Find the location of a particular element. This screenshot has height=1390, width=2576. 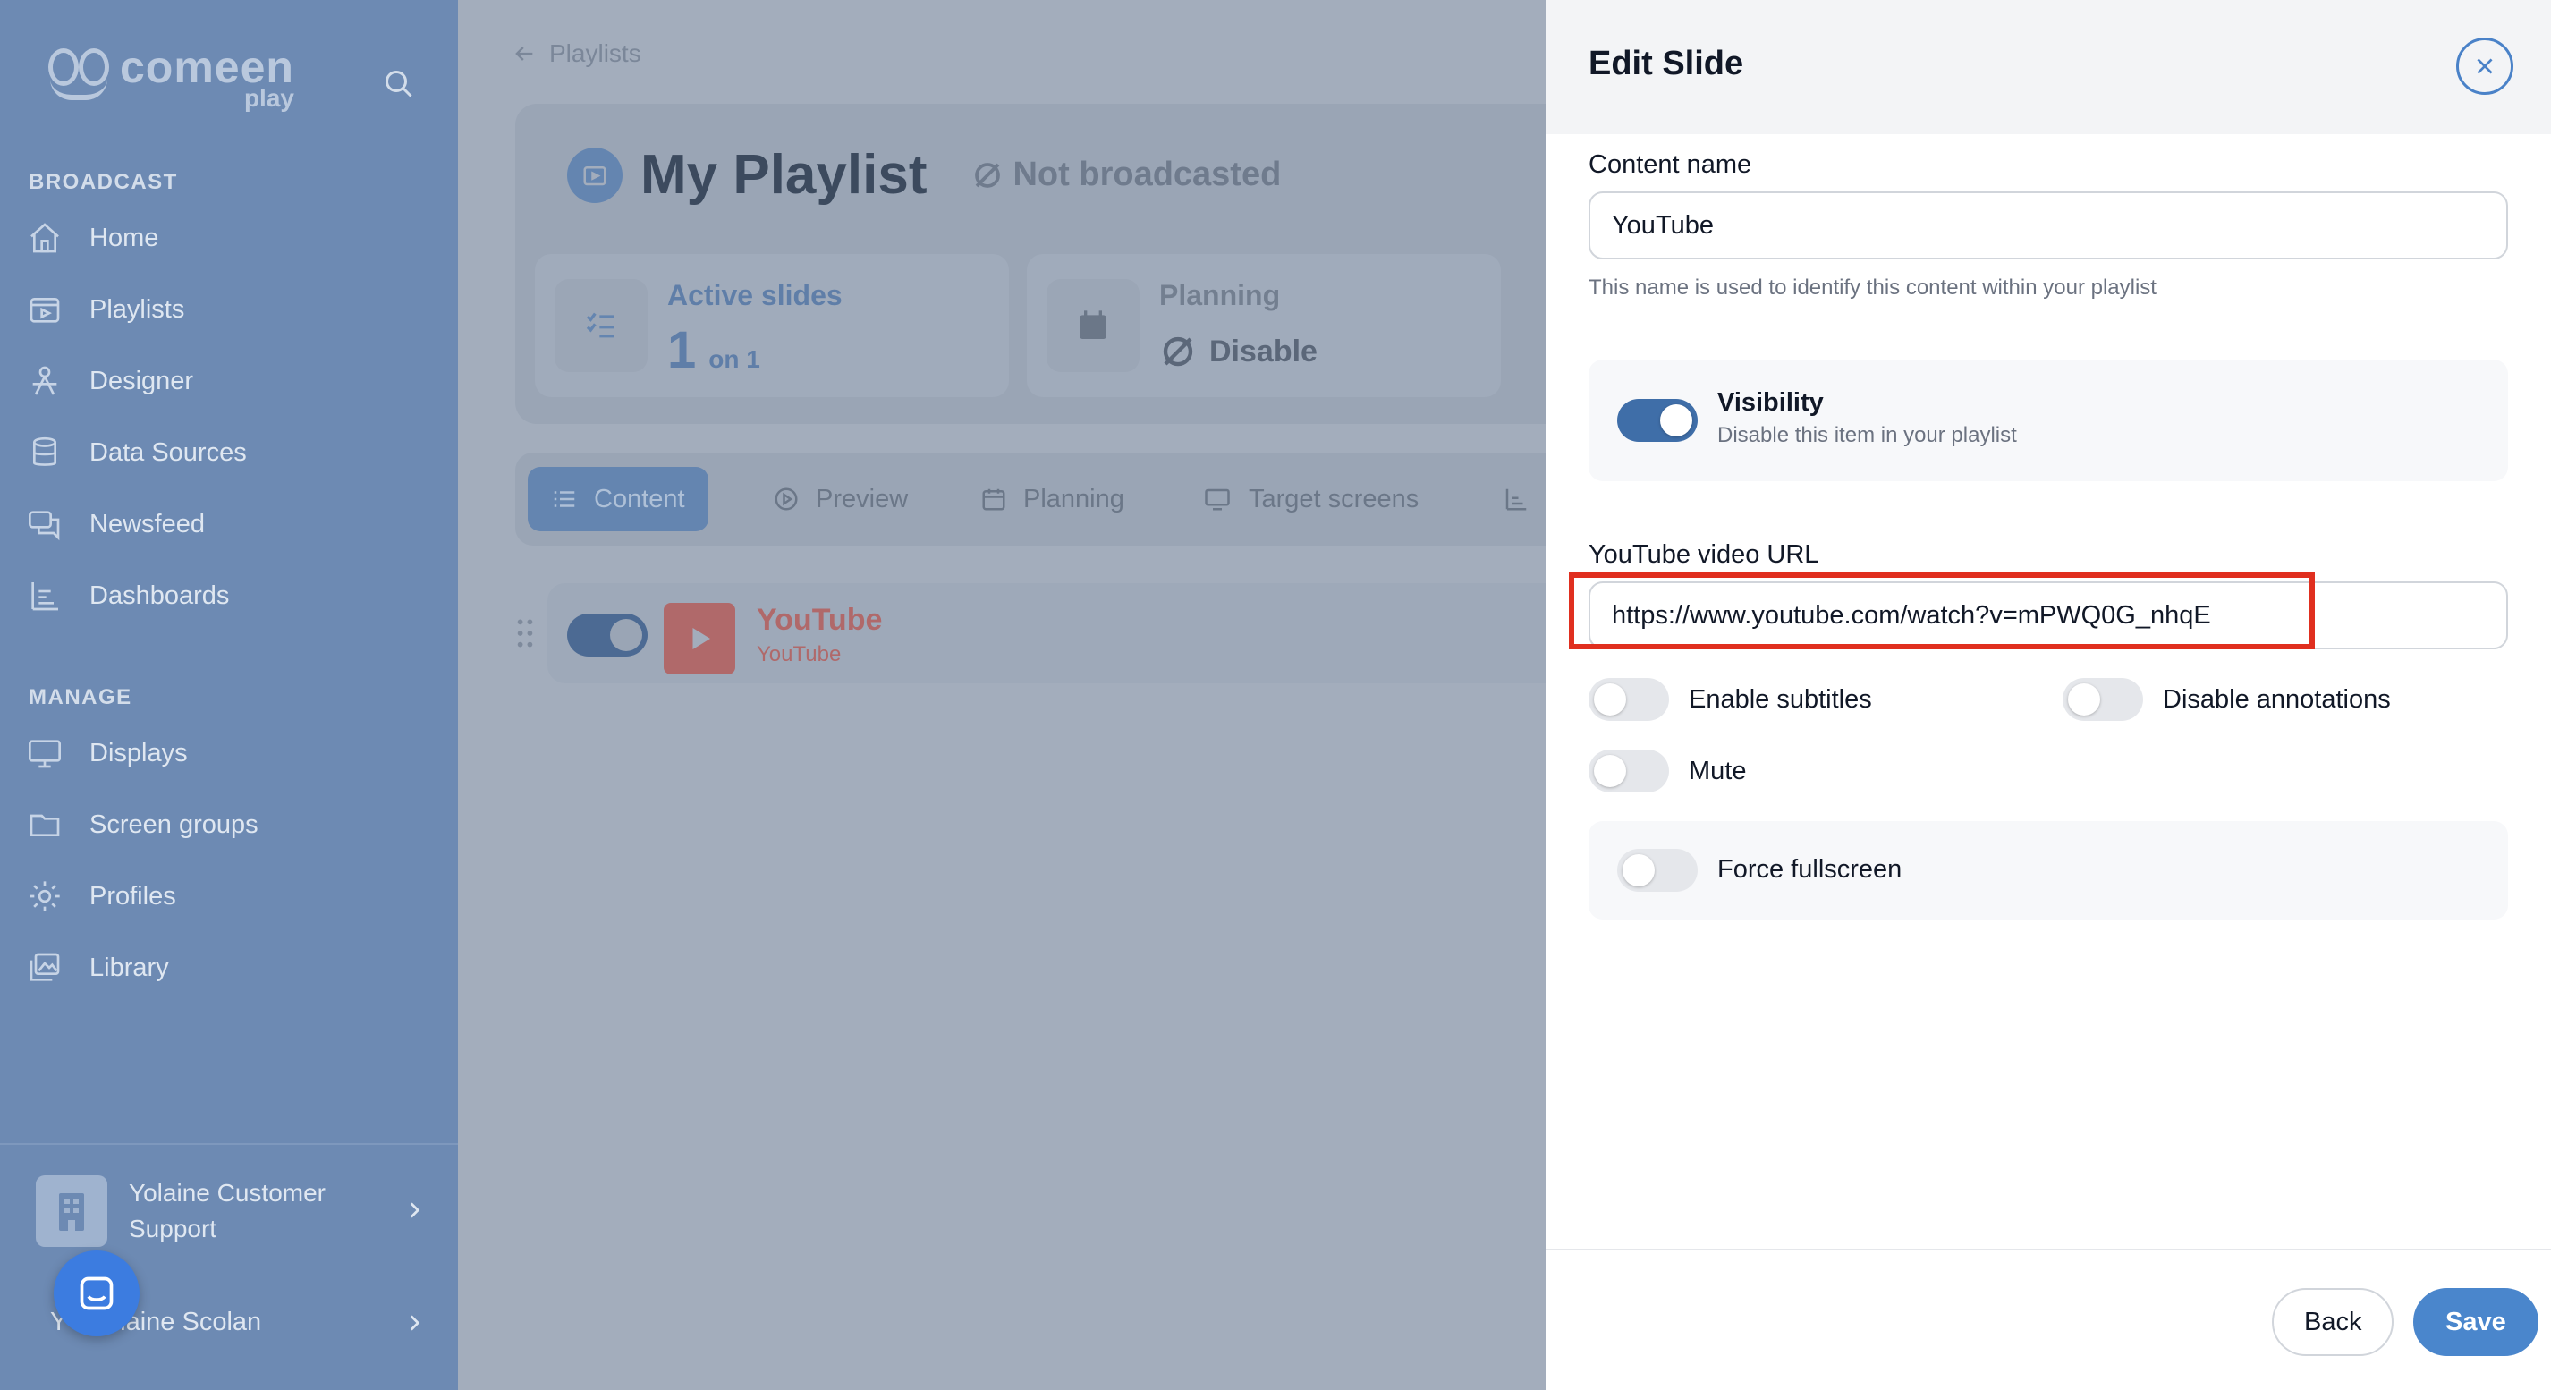

slide-toggle is located at coordinates (607, 635).